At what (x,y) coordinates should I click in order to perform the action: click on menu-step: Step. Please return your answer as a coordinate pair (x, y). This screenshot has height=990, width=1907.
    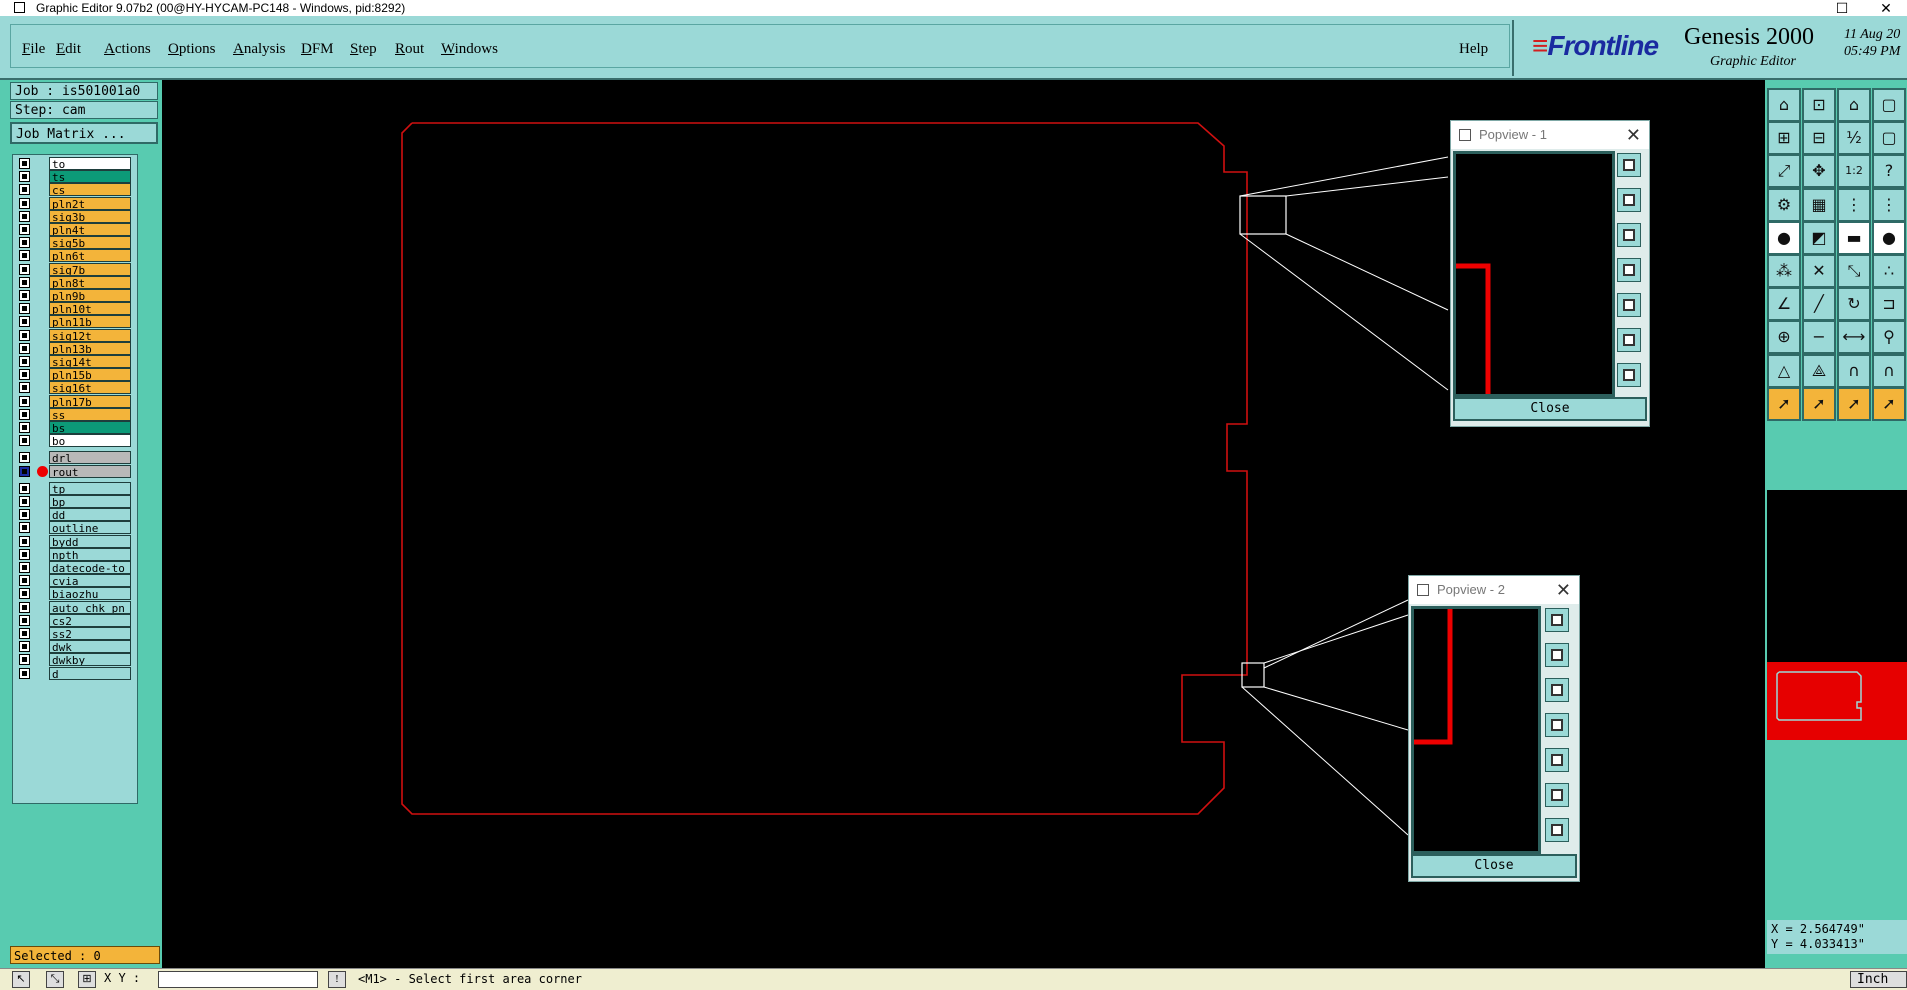
    Looking at the image, I should click on (363, 49).